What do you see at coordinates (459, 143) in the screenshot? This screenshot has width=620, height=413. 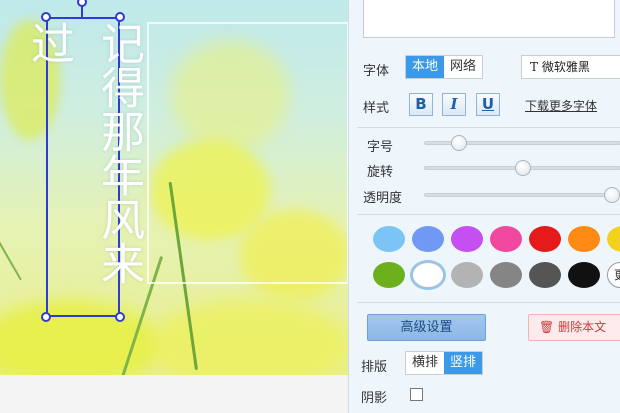 I see `font-size-slider-thumb` at bounding box center [459, 143].